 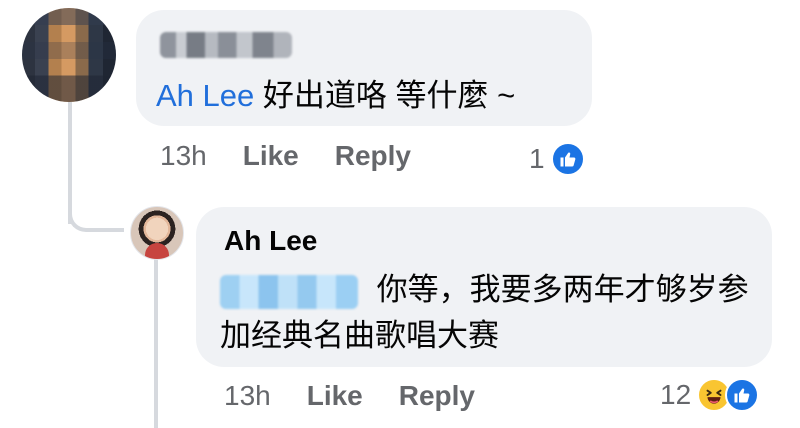 What do you see at coordinates (490, 313) in the screenshot?
I see `comment-text: 你等，我要多两年才够岁参加经典名曲歌唱大赛` at bounding box center [490, 313].